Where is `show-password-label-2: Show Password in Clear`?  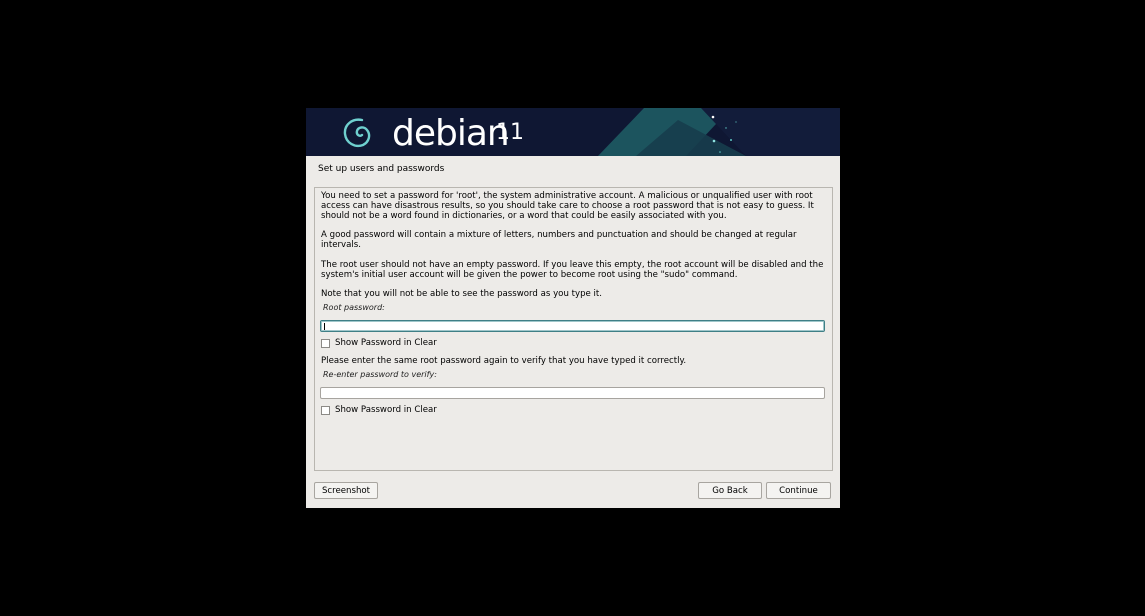
show-password-label-2: Show Password in Clear is located at coordinates (386, 410).